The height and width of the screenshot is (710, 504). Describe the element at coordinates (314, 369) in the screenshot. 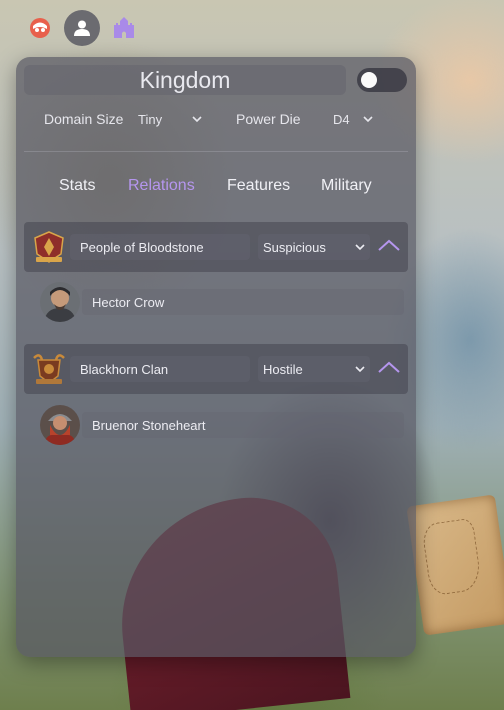

I see `attitude-select: Hostile` at that location.